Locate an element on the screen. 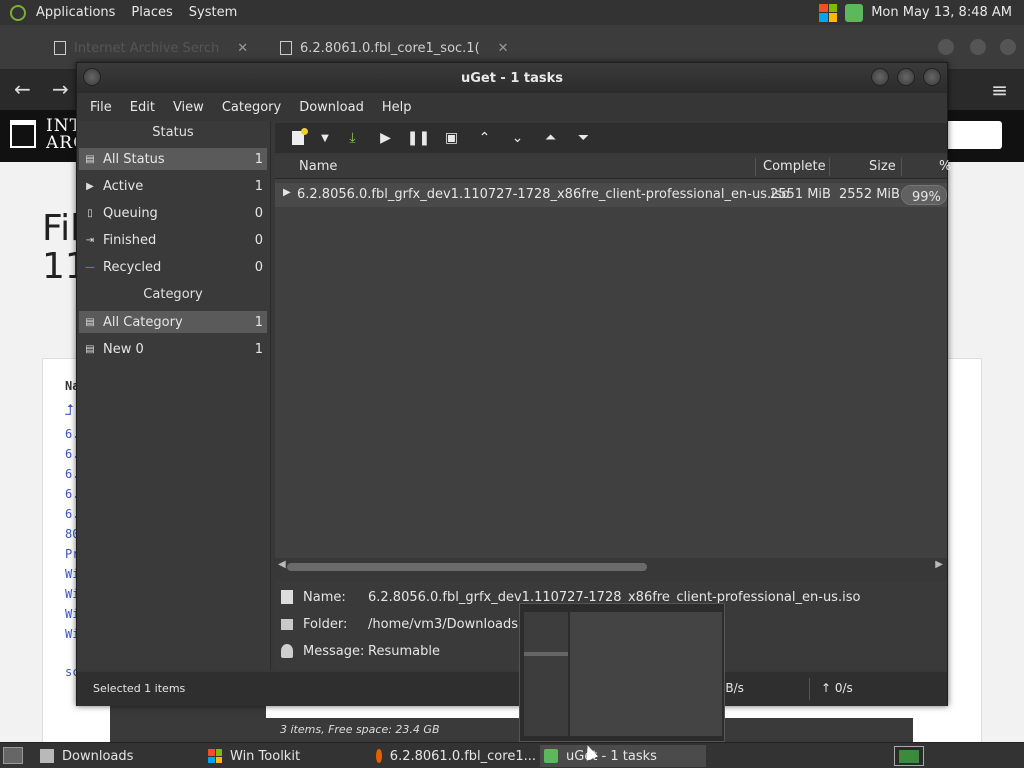 This screenshot has width=1024, height=768. download-button: ⤓ is located at coordinates (352, 138).